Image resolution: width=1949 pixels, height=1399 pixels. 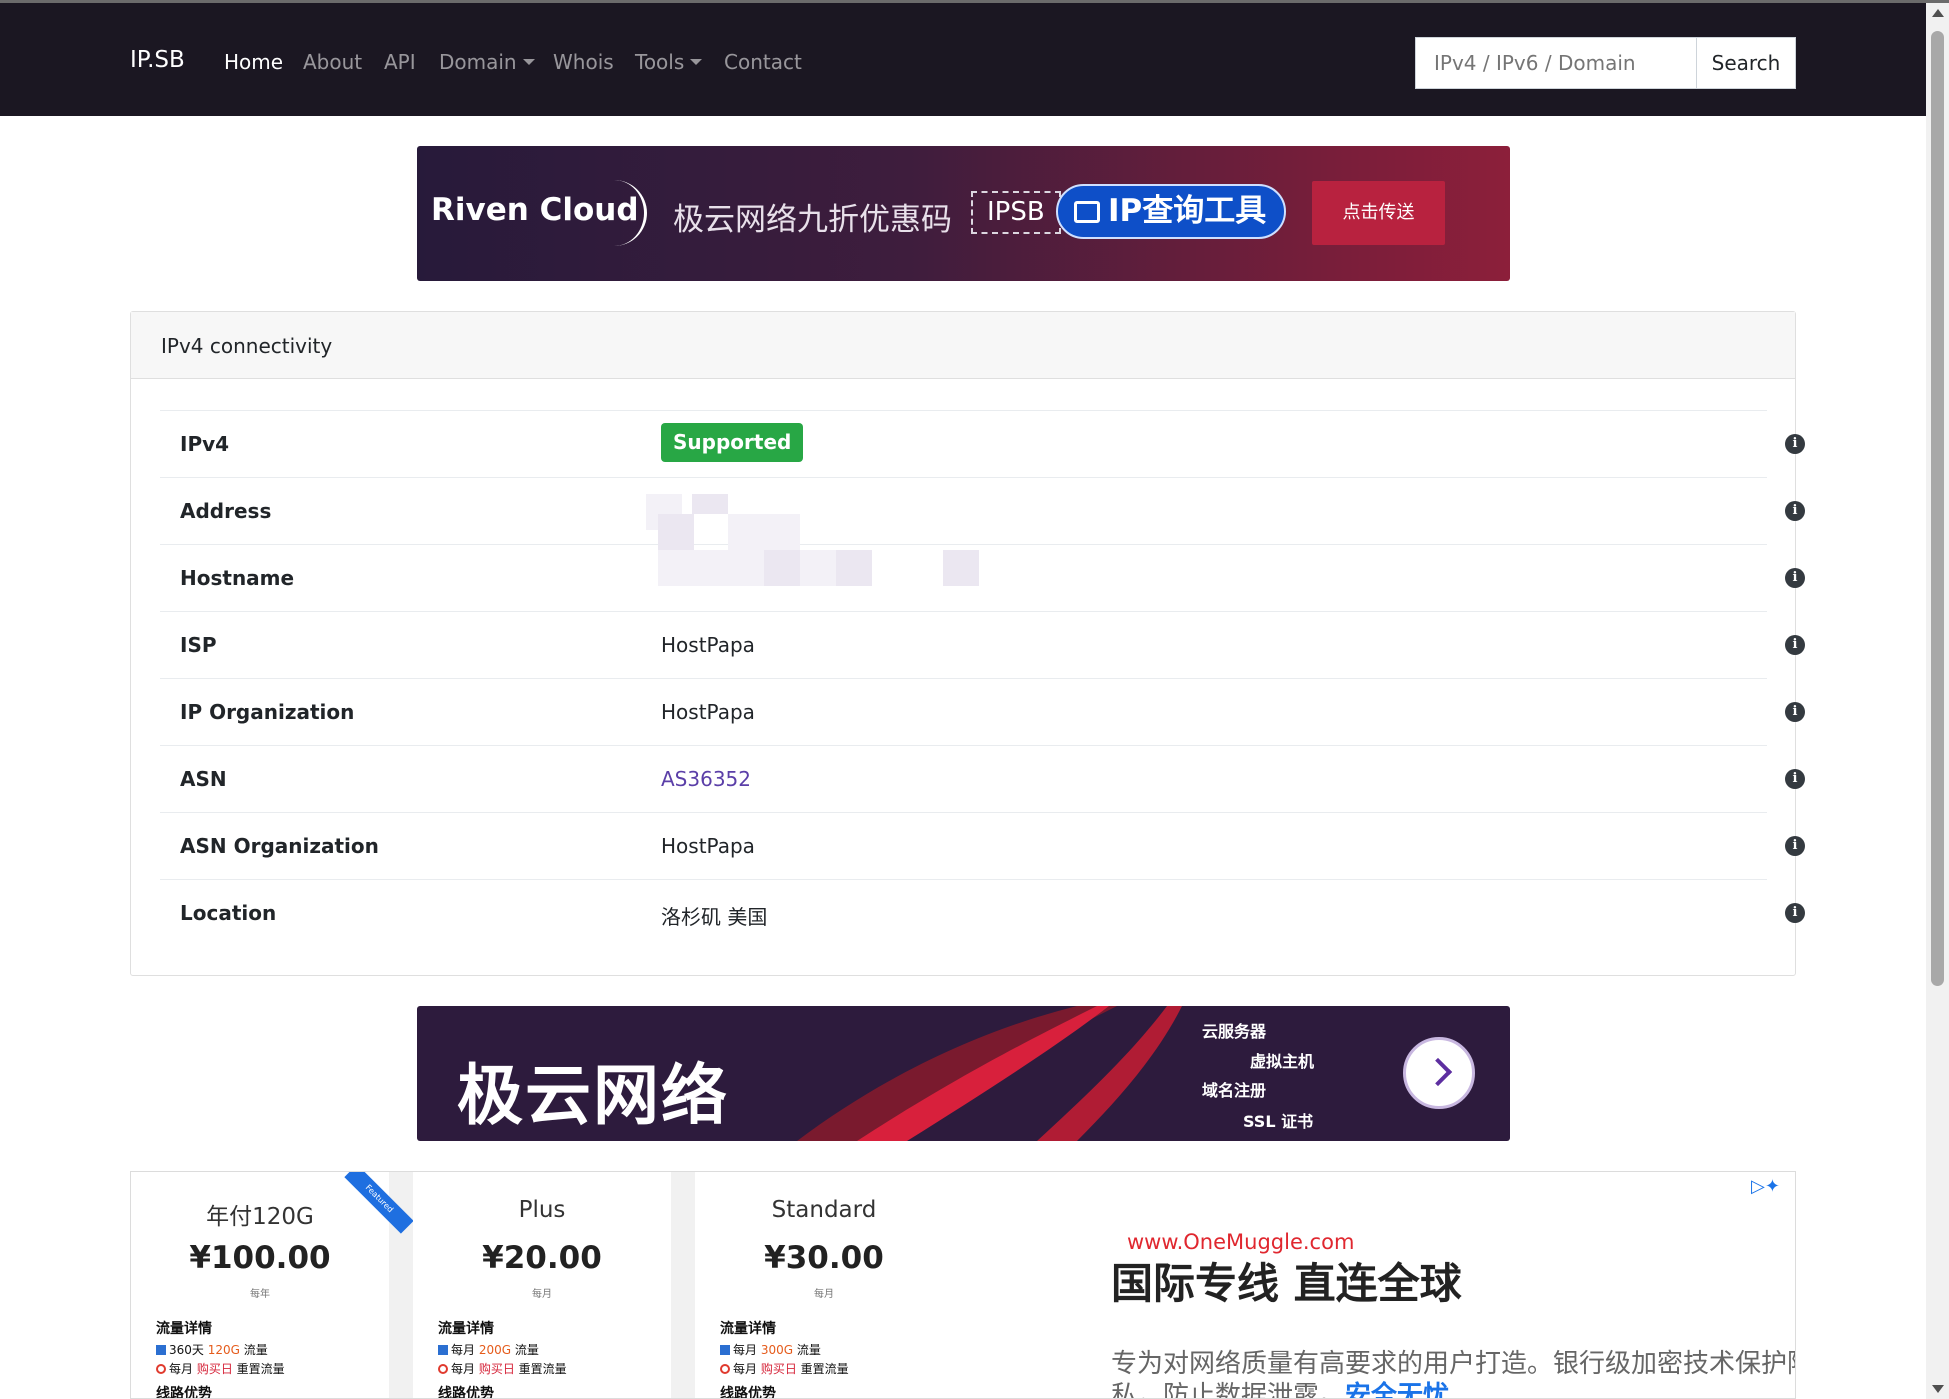 I want to click on scroll-up-arrow-icon, so click(x=1938, y=13).